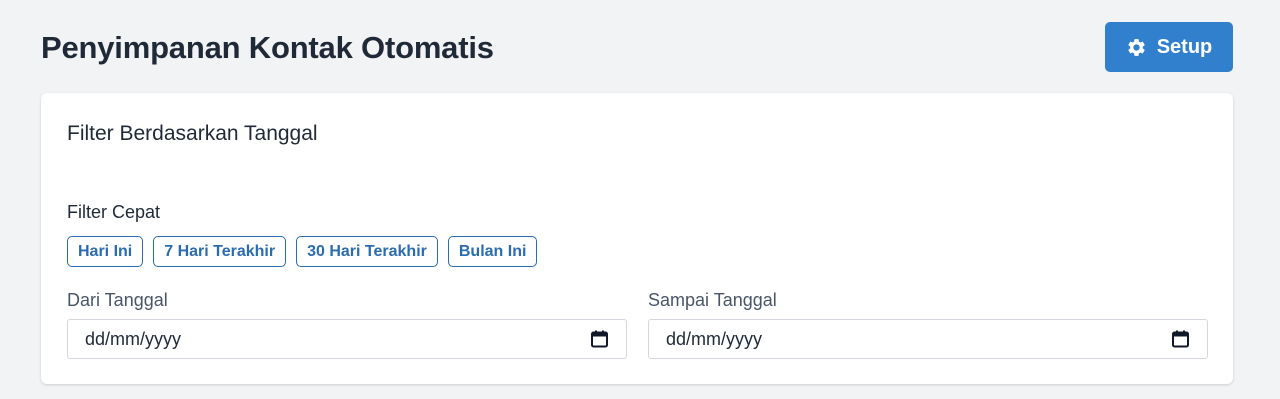 This screenshot has height=399, width=1280. Describe the element at coordinates (367, 251) in the screenshot. I see `quick-filter-last-30-days: 30 Hari Terakhir` at that location.